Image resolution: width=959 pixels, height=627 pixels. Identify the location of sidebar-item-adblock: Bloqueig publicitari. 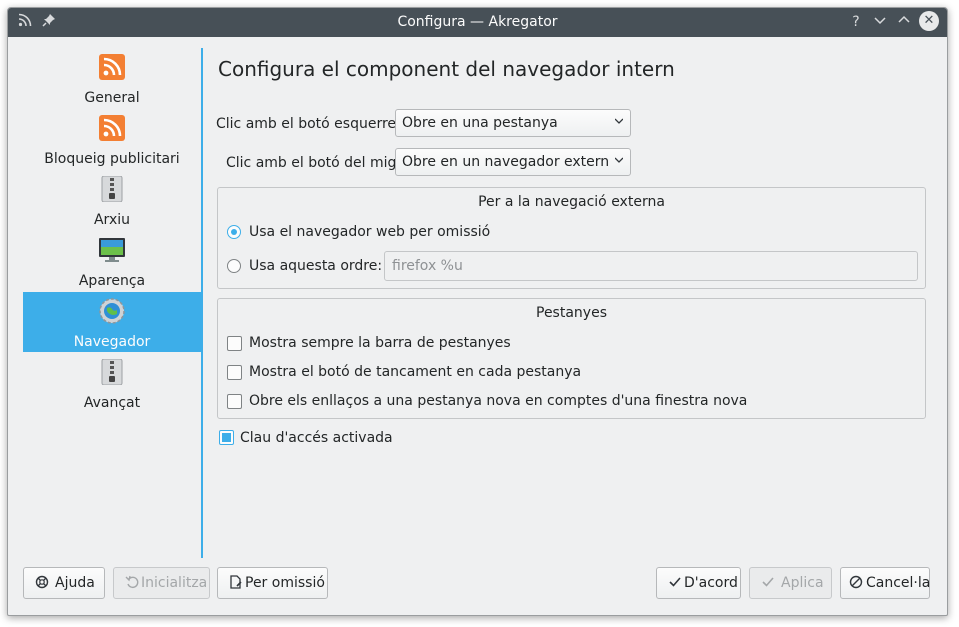
(112, 139).